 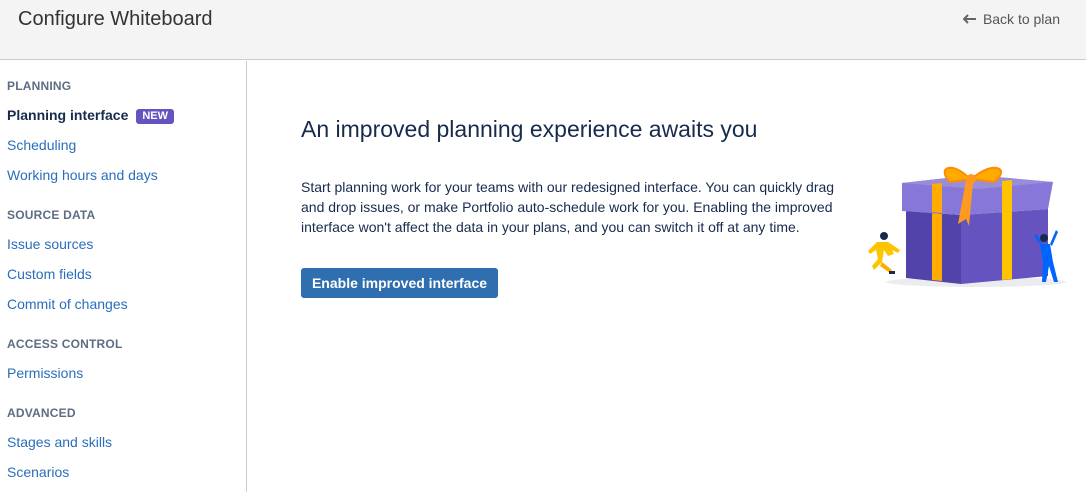 What do you see at coordinates (51, 215) in the screenshot?
I see `section-heading-source-data: SOURCE DATA` at bounding box center [51, 215].